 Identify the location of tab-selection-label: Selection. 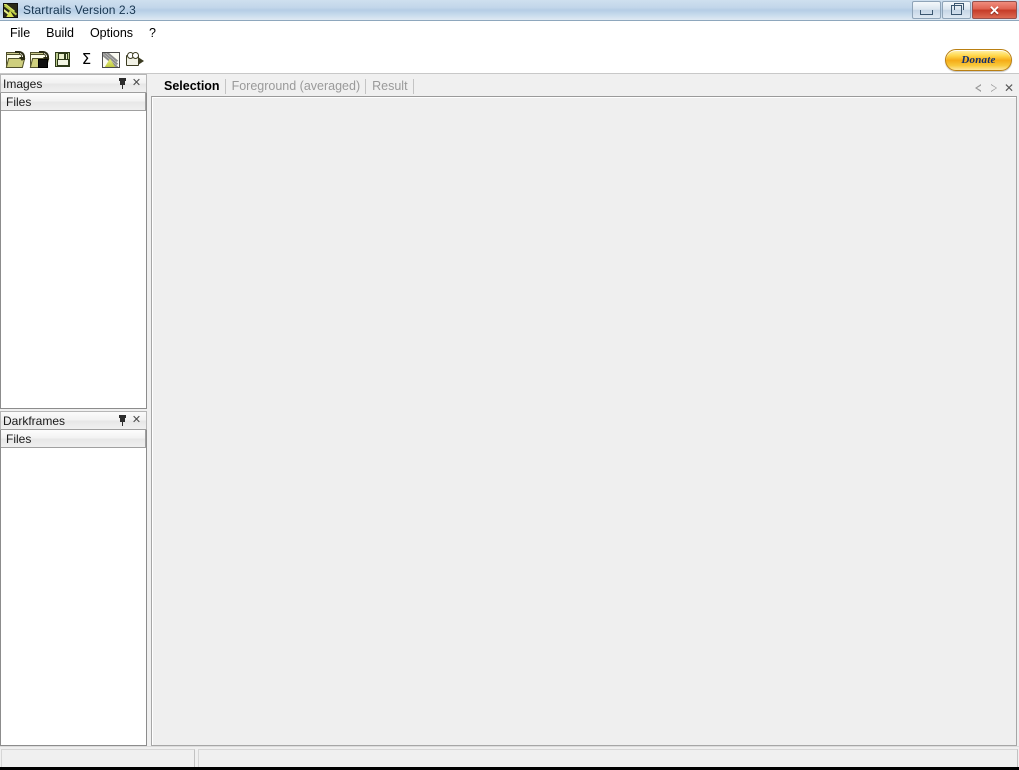
(192, 86).